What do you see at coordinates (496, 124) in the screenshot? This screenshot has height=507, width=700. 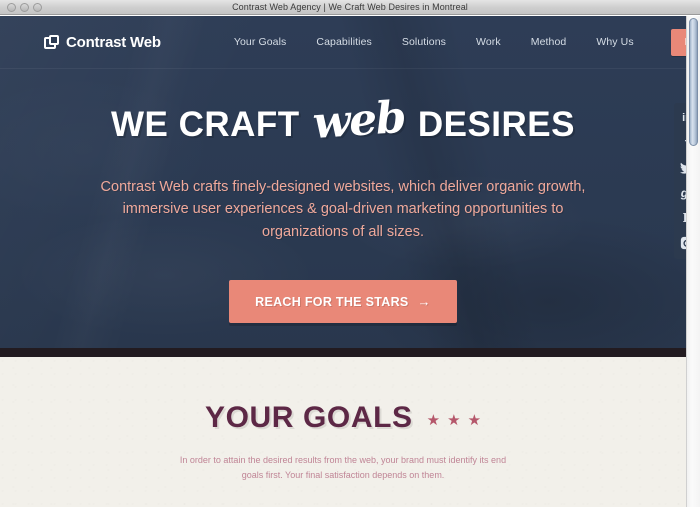 I see `hero-headline-part2: DESIRES` at bounding box center [496, 124].